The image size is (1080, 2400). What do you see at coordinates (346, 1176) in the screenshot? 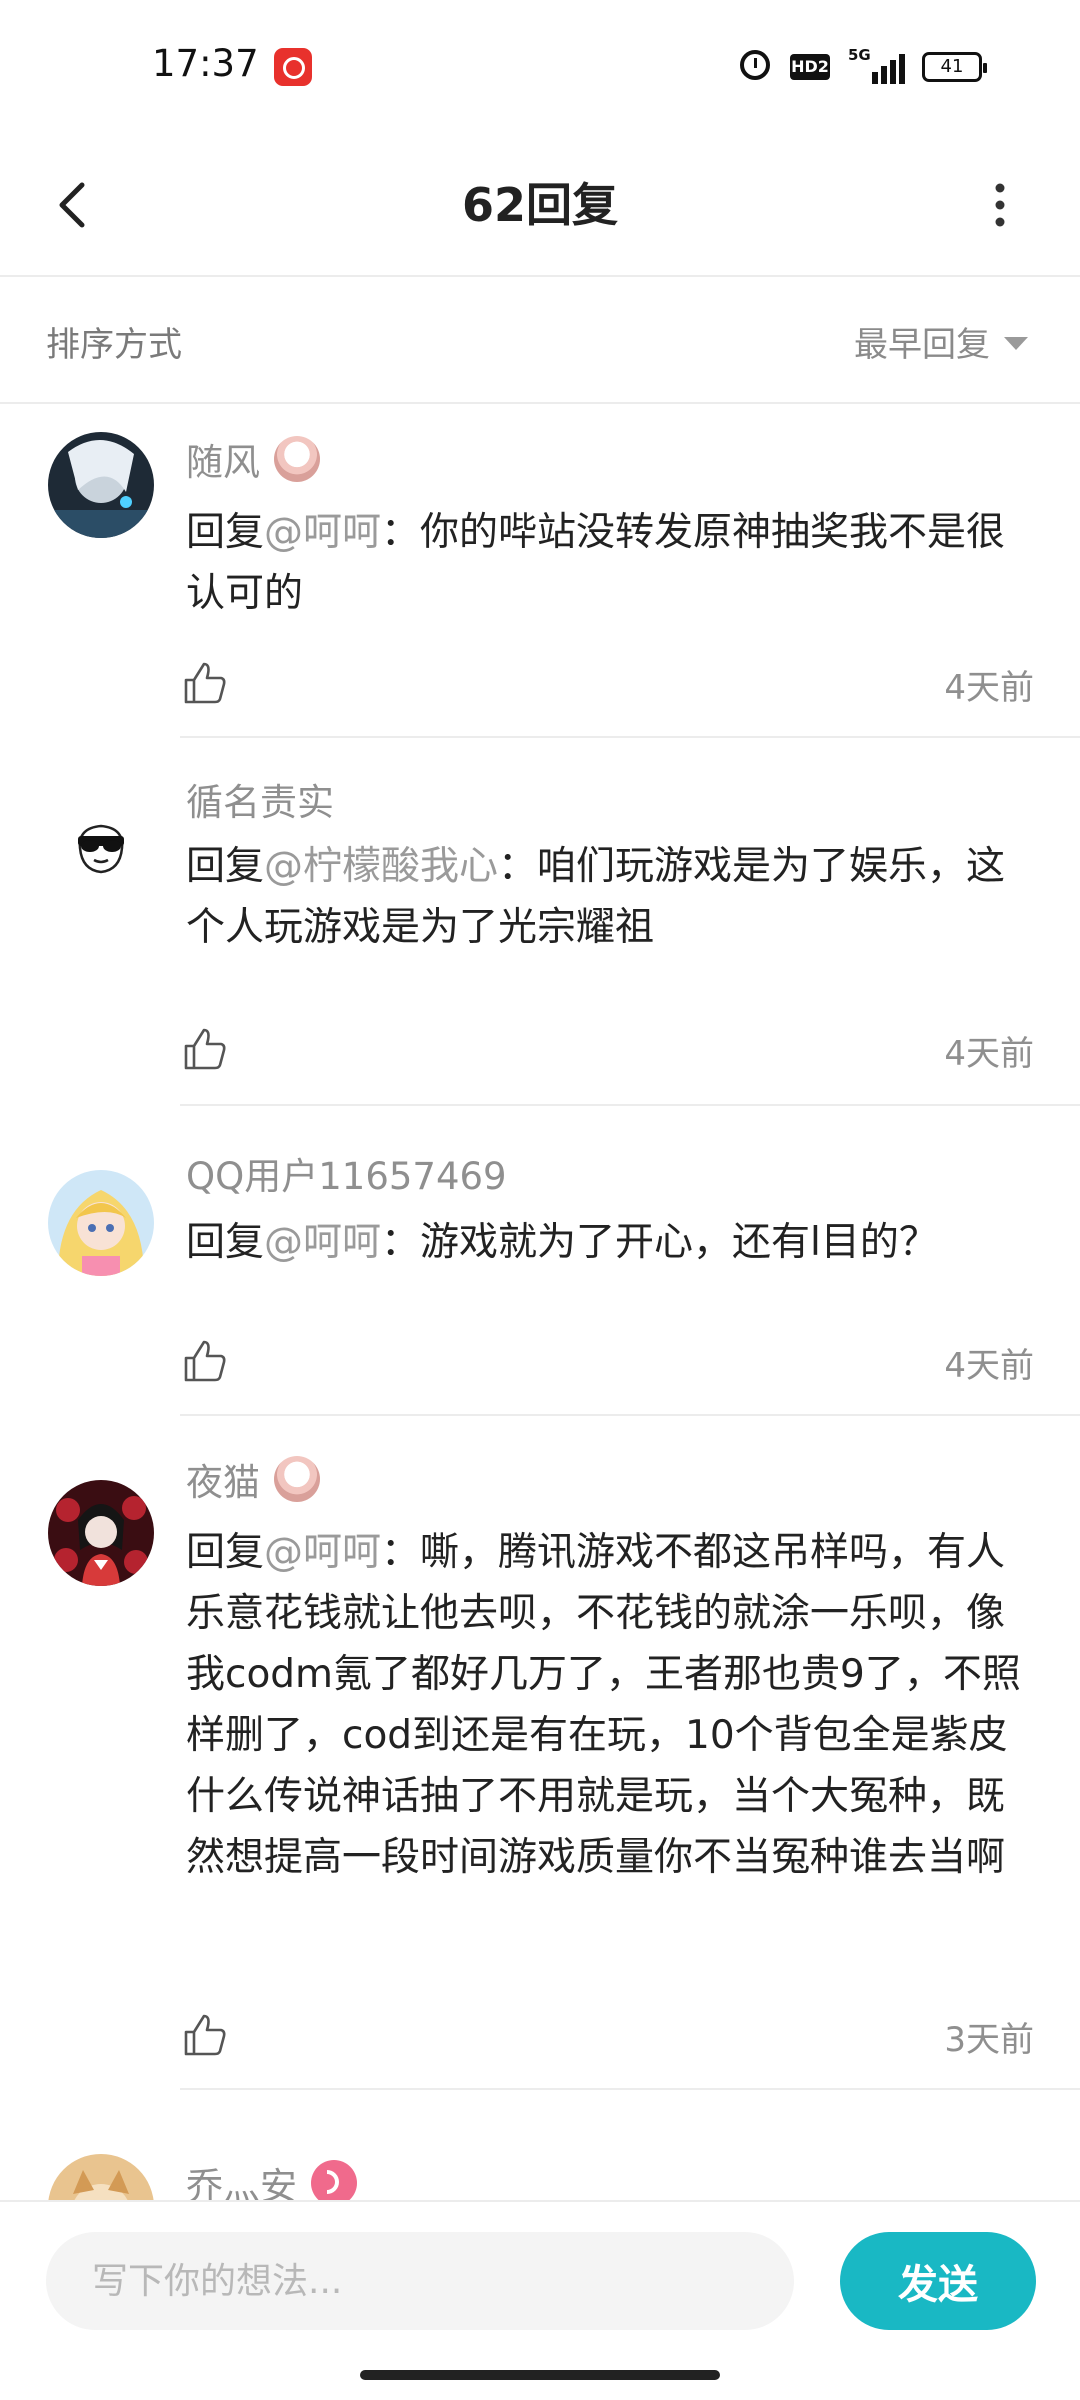
I see `username-text: QQ用户11657469` at bounding box center [346, 1176].